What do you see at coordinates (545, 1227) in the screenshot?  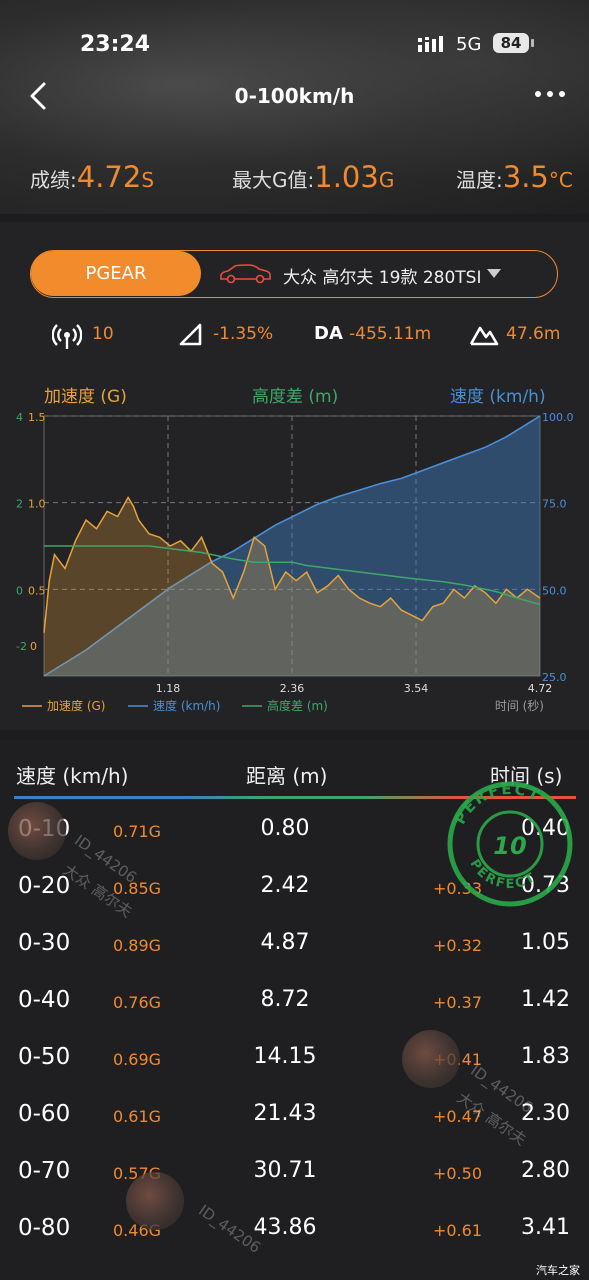 I see `time-cell: 3.41` at bounding box center [545, 1227].